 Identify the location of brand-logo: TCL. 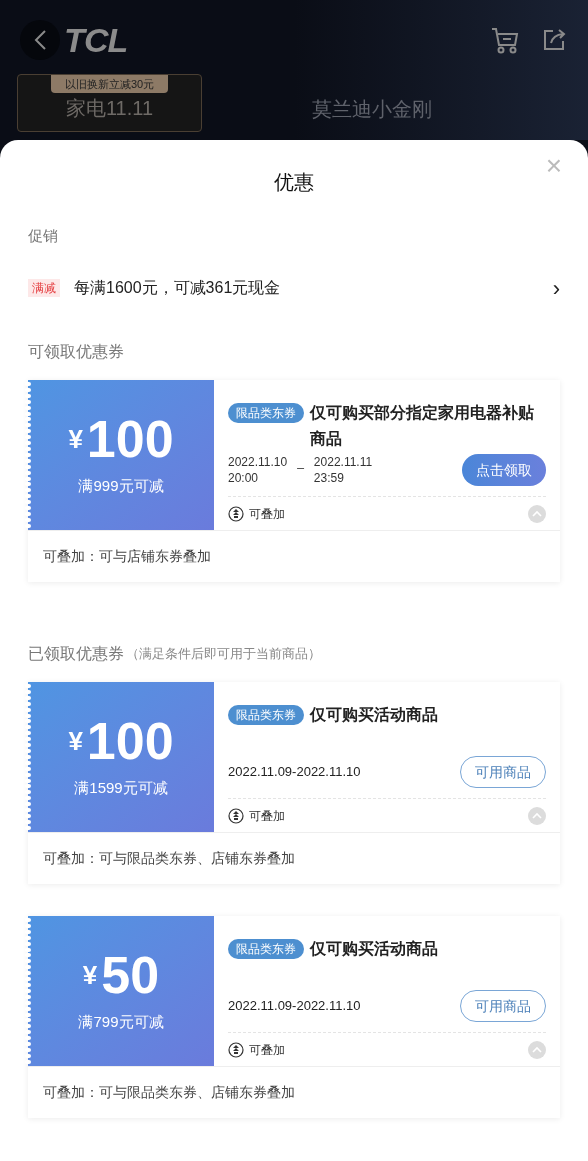
(96, 40).